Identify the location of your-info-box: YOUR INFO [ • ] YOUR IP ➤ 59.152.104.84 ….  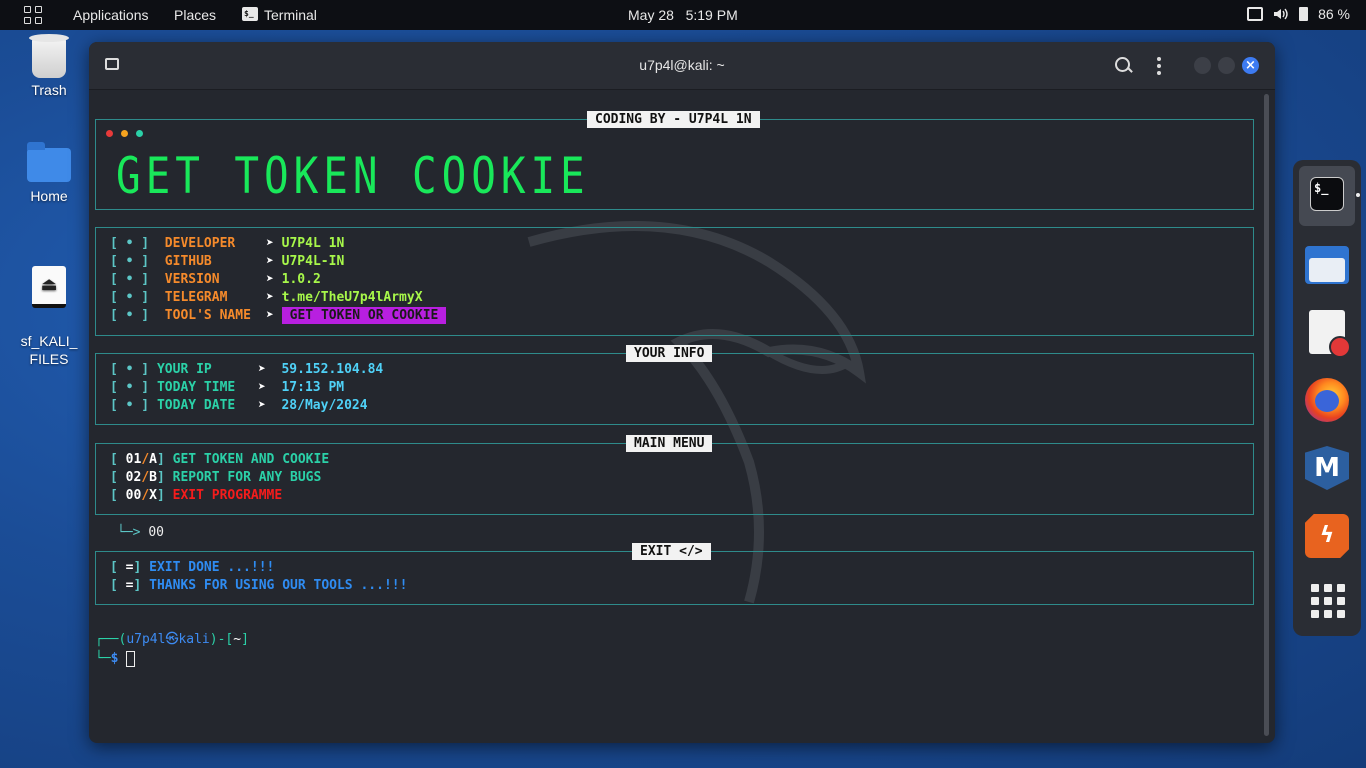
(674, 385).